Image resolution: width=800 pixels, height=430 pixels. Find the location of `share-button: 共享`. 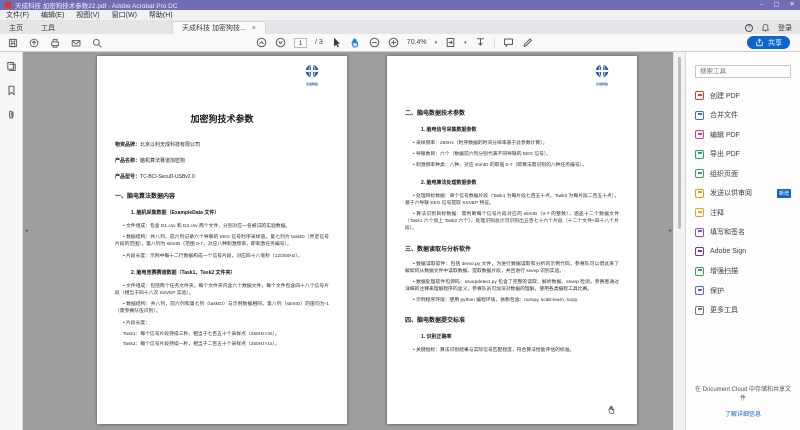

share-button: 共享 is located at coordinates (768, 42).